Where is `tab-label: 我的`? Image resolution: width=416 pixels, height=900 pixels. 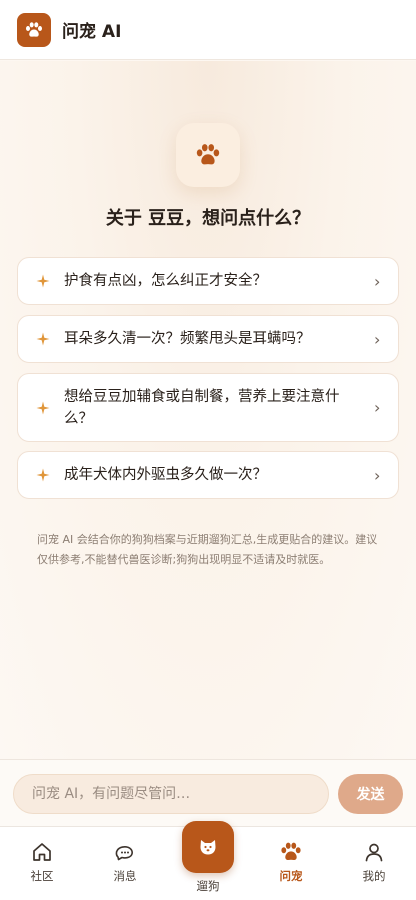
tab-label: 我的 is located at coordinates (374, 876).